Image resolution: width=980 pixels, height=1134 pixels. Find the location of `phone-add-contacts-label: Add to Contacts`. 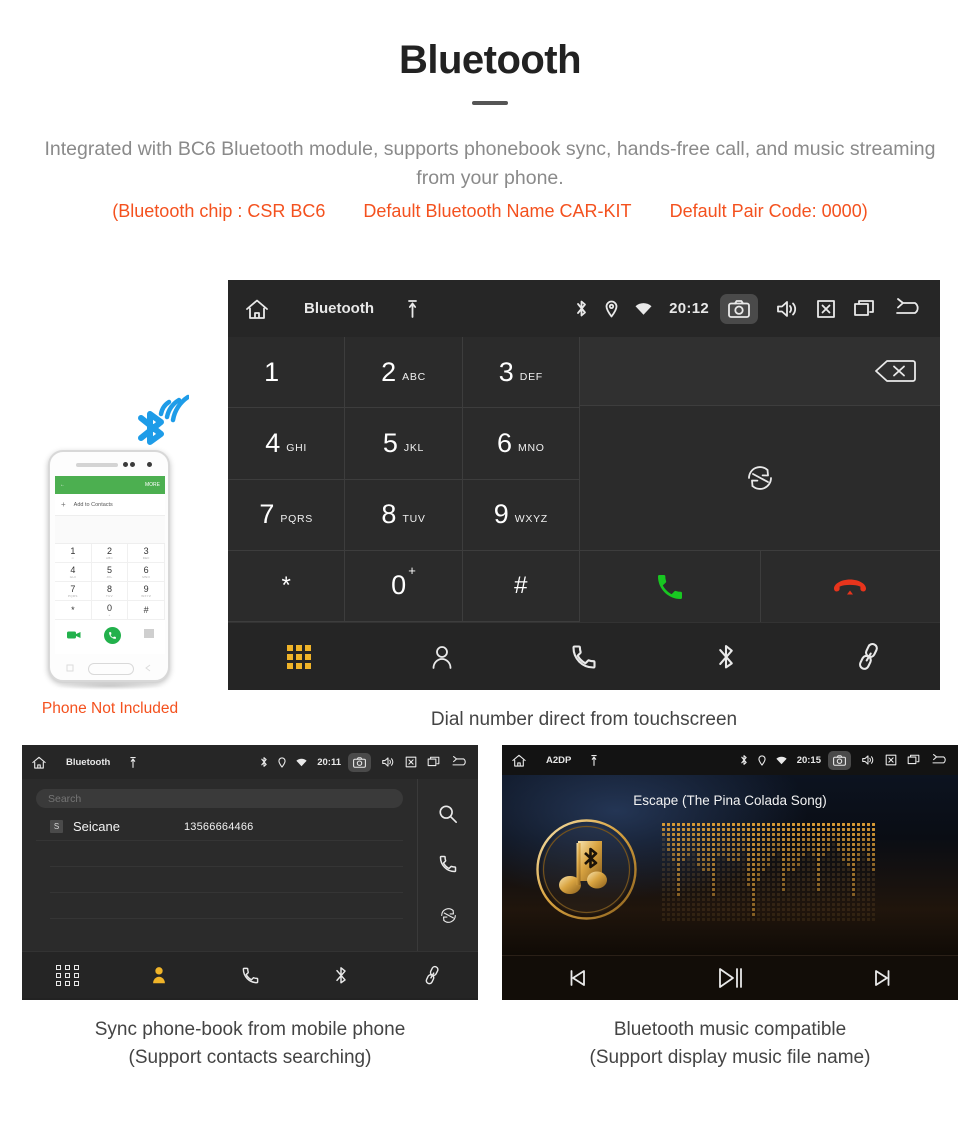

phone-add-contacts-label: Add to Contacts is located at coordinates (93, 504).